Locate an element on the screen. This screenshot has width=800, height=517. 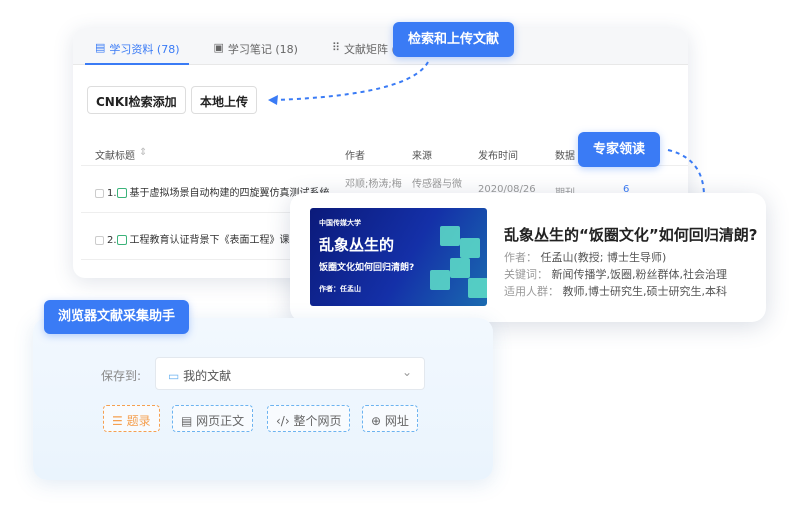
callout-expert: 专家领读 is located at coordinates (619, 149).